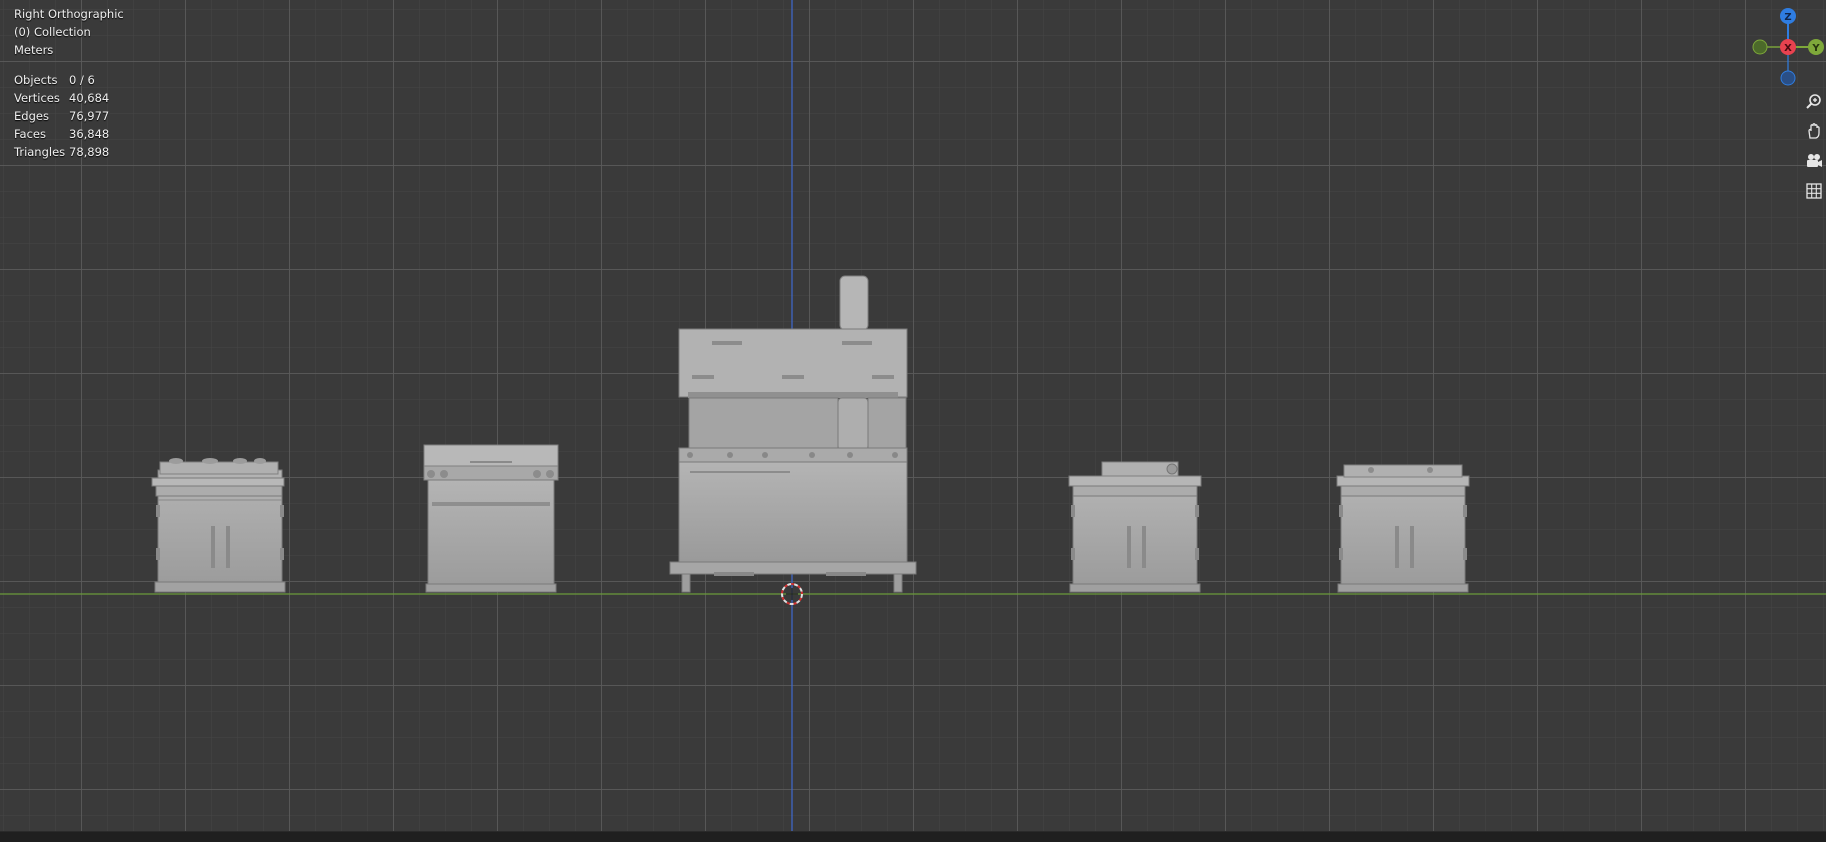 The height and width of the screenshot is (842, 1826). I want to click on grid-icon, so click(1814, 191).